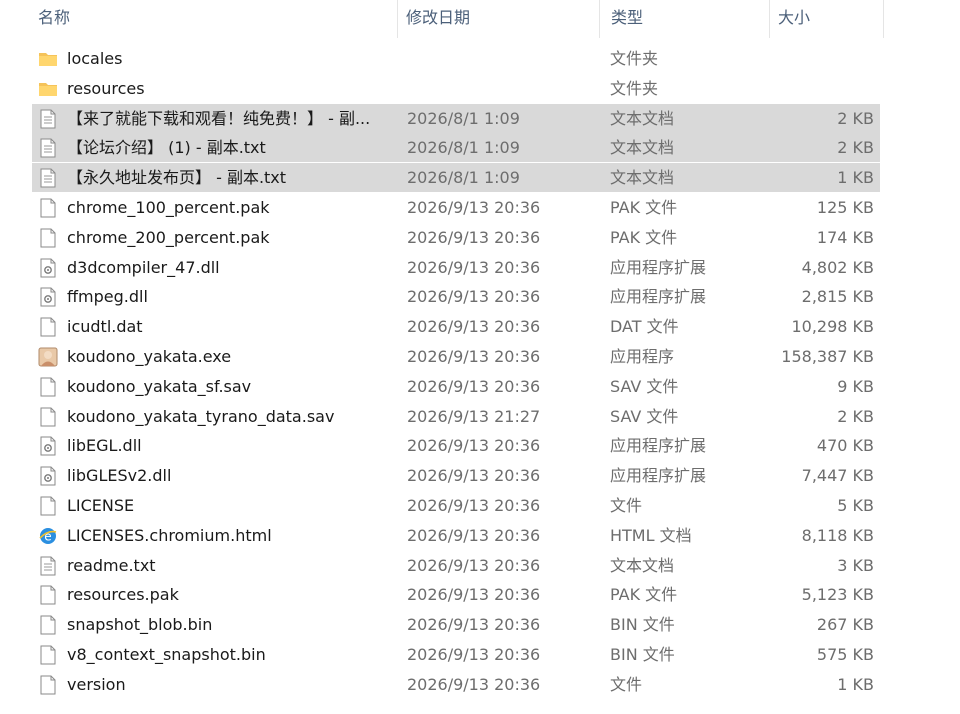 The width and height of the screenshot is (960, 714). Describe the element at coordinates (140, 624) in the screenshot. I see `file-name: snapshot_blob.bin` at that location.